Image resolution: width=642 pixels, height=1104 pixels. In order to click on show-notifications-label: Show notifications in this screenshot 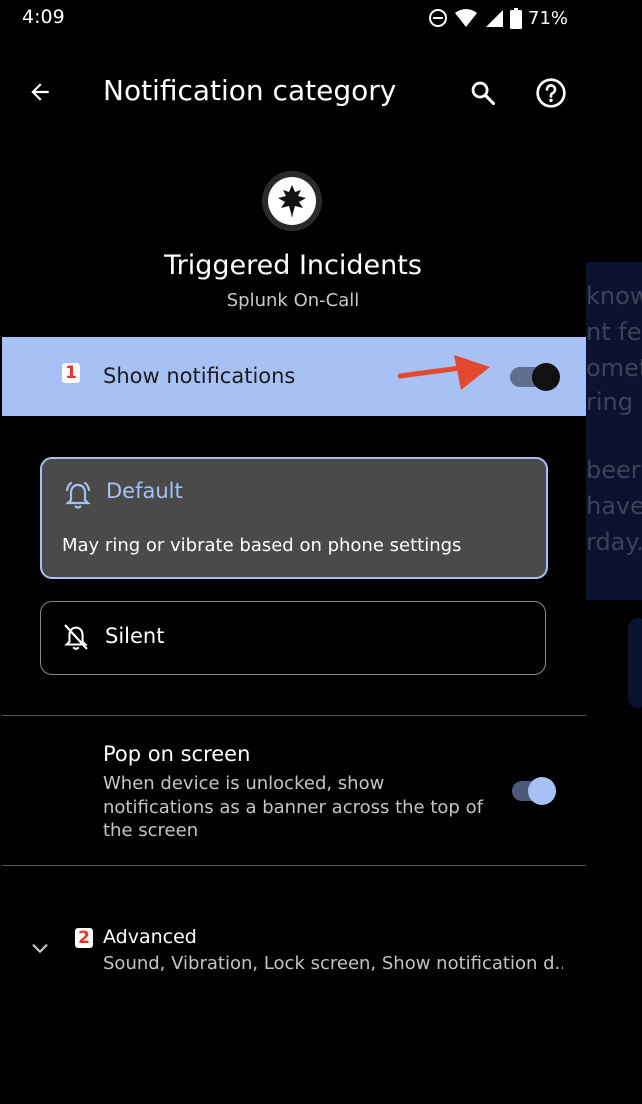, I will do `click(199, 376)`.